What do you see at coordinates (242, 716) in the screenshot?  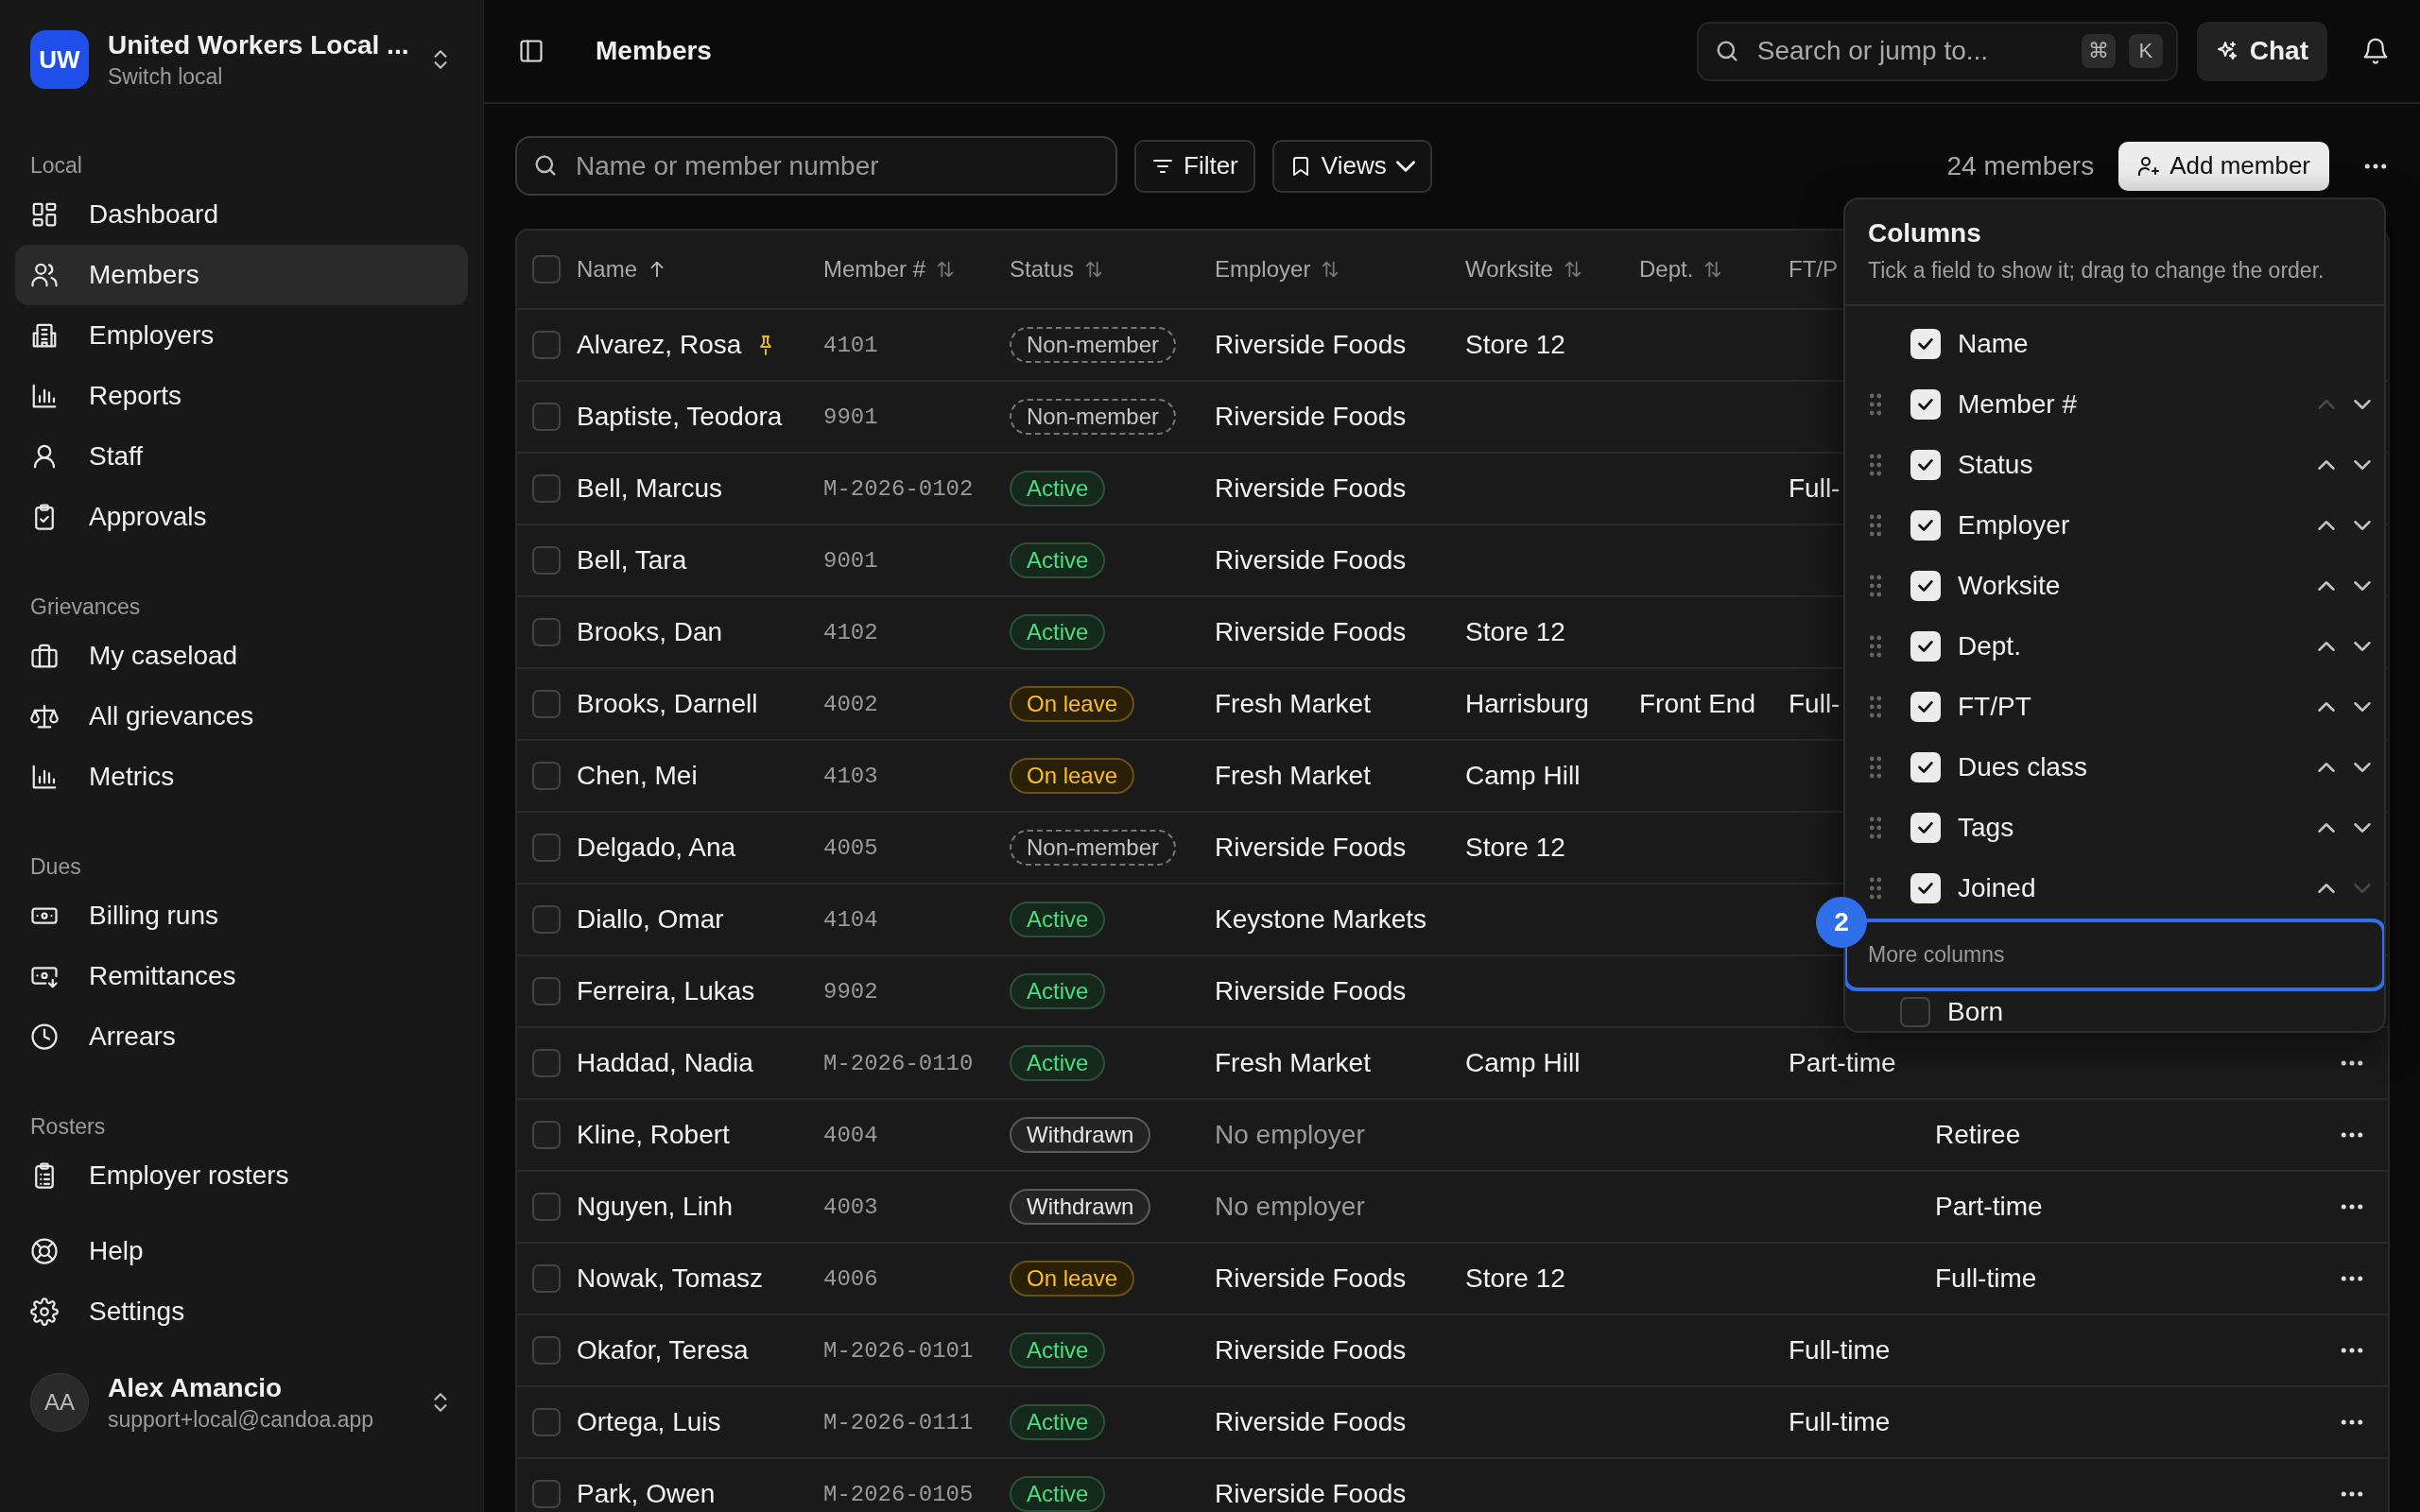 I see `nav-item: All grievances` at bounding box center [242, 716].